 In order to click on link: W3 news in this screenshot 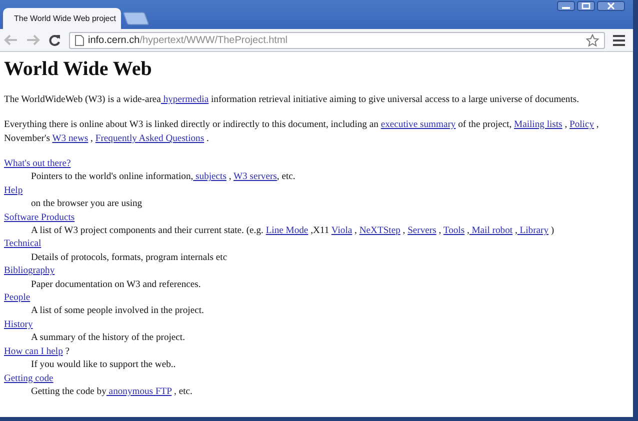, I will do `click(70, 138)`.